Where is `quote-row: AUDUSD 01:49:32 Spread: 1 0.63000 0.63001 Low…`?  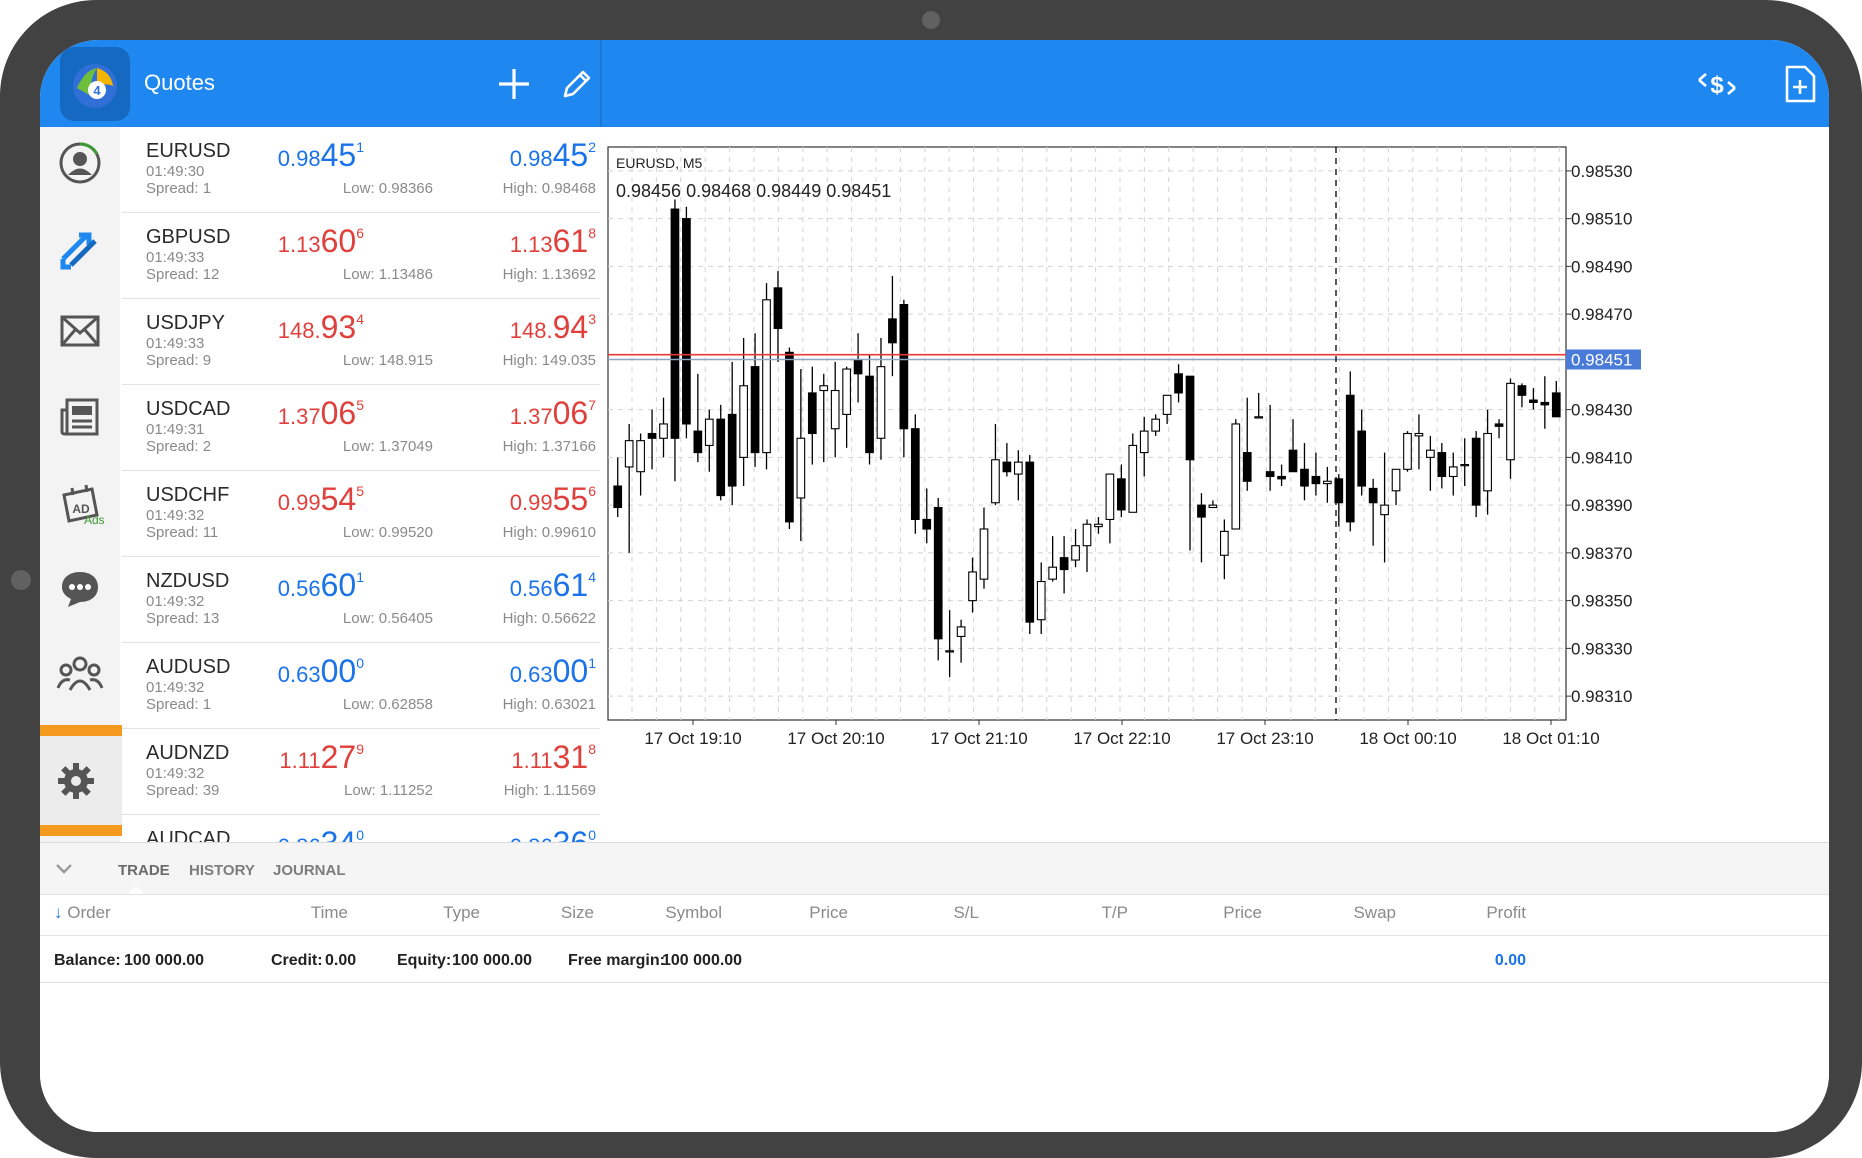
quote-row: AUDUSD 01:49:32 Spread: 1 0.63000 0.63001 Low… is located at coordinates (361, 686).